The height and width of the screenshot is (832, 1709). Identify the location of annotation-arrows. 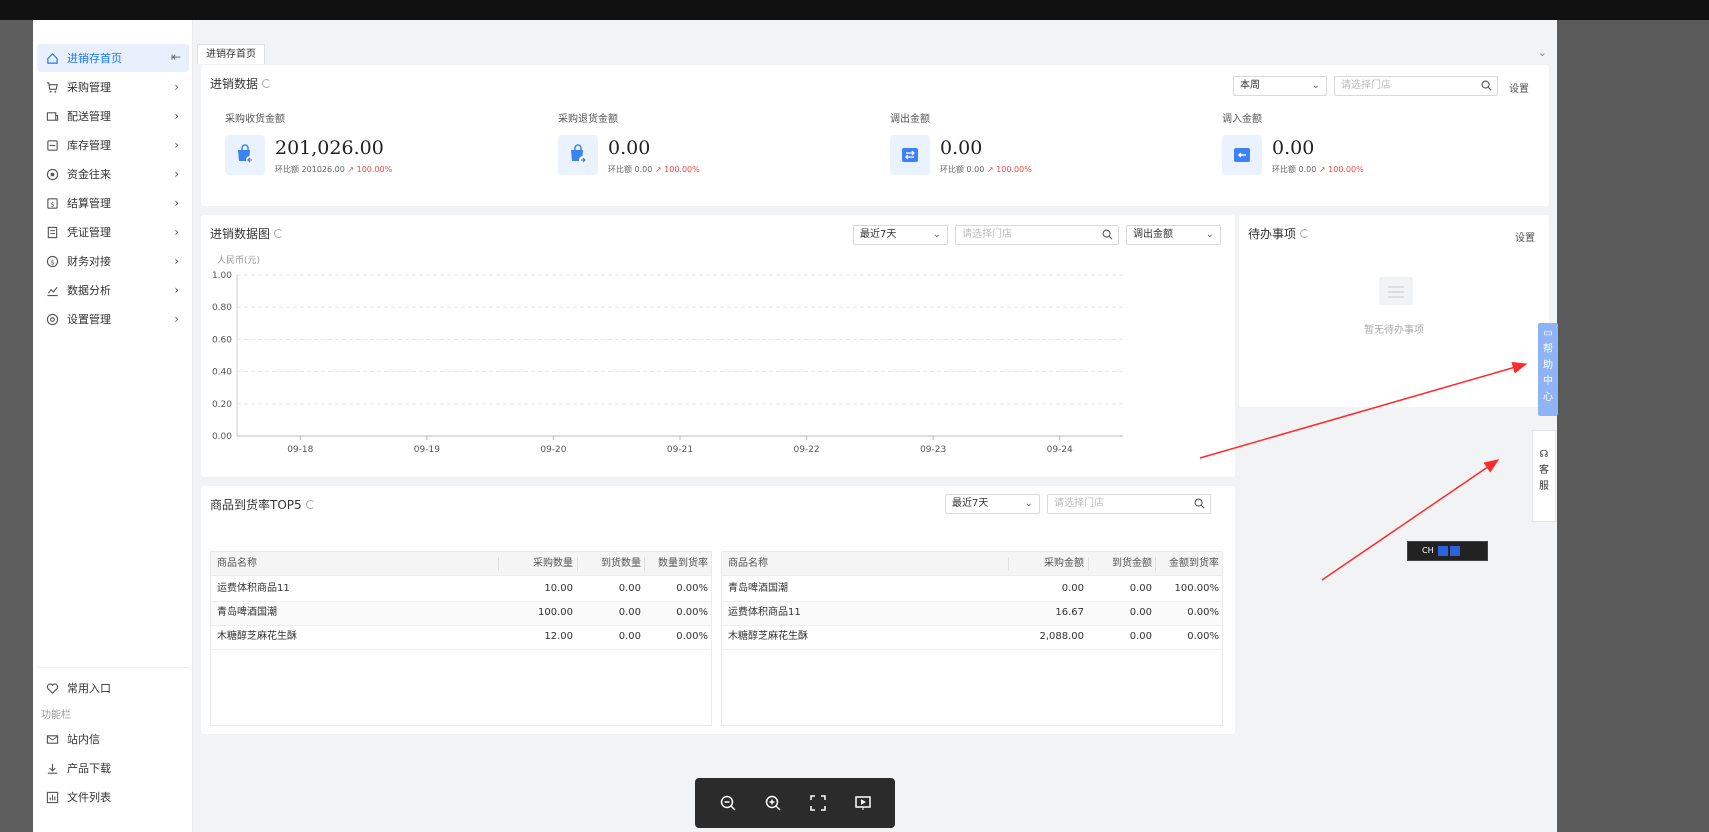
(1363, 471).